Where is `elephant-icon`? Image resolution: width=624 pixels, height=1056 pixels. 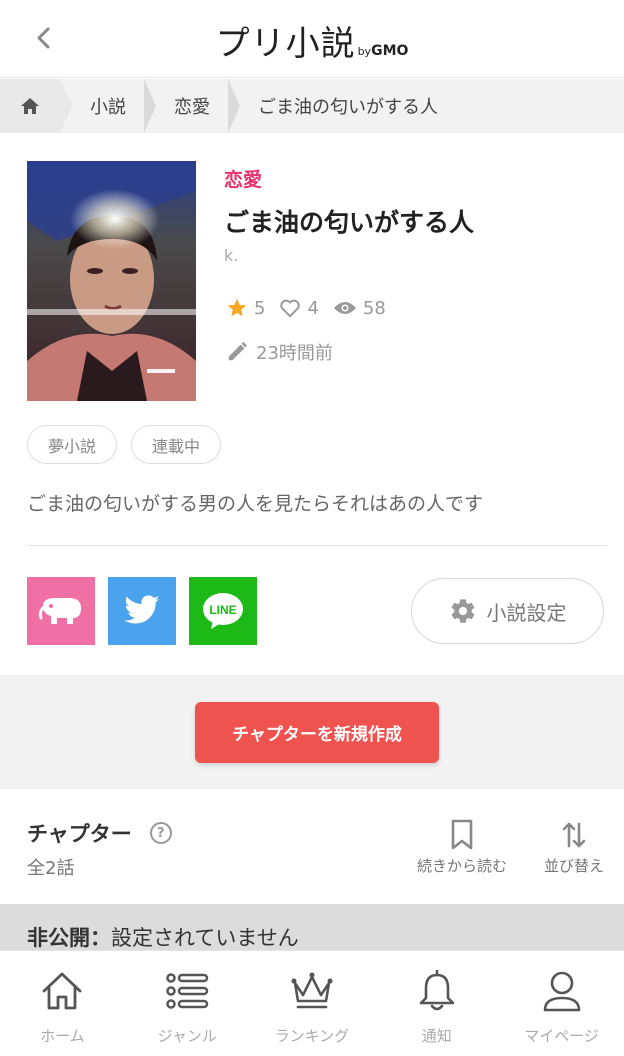
elephant-icon is located at coordinates (59, 611).